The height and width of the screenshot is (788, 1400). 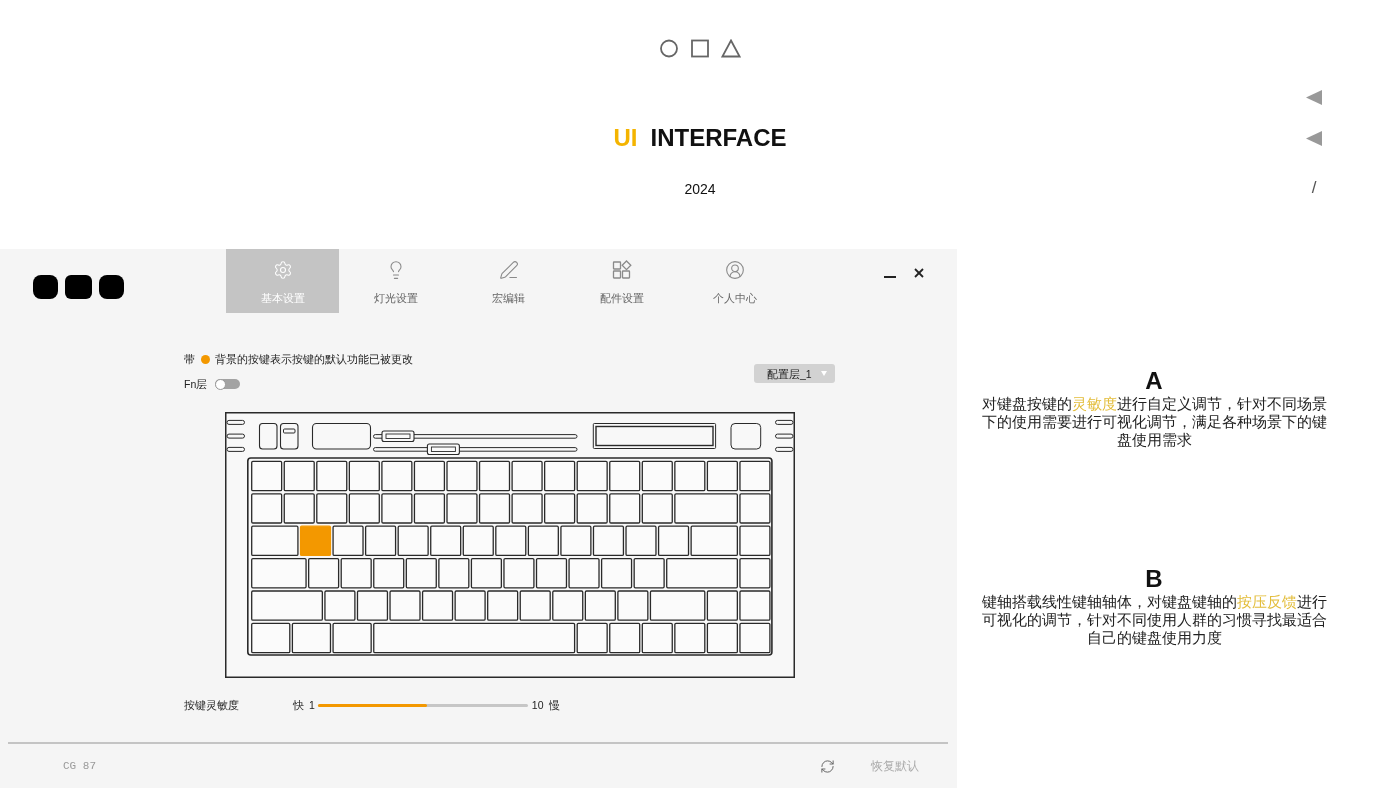 I want to click on tab: 宏编辑, so click(x=508, y=281).